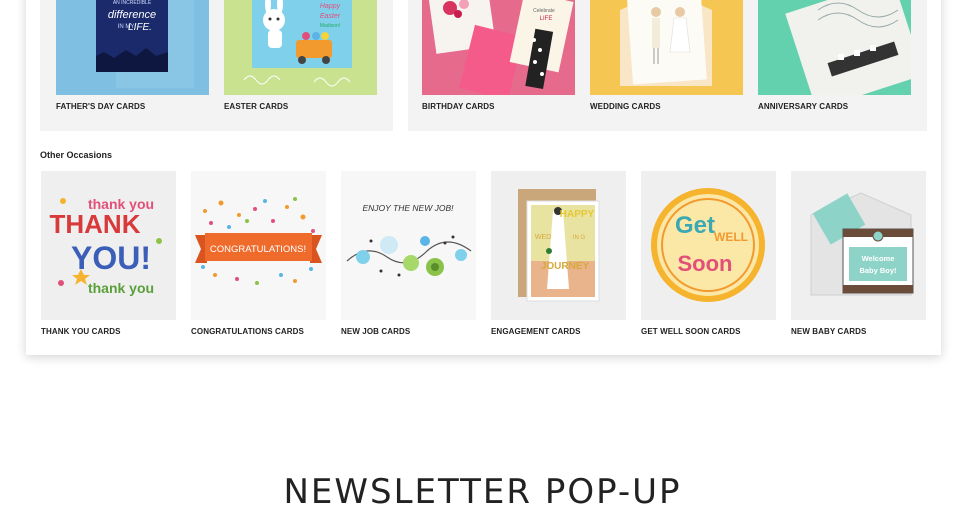  What do you see at coordinates (330, 6) in the screenshot?
I see `easter-text-1: Happy` at bounding box center [330, 6].